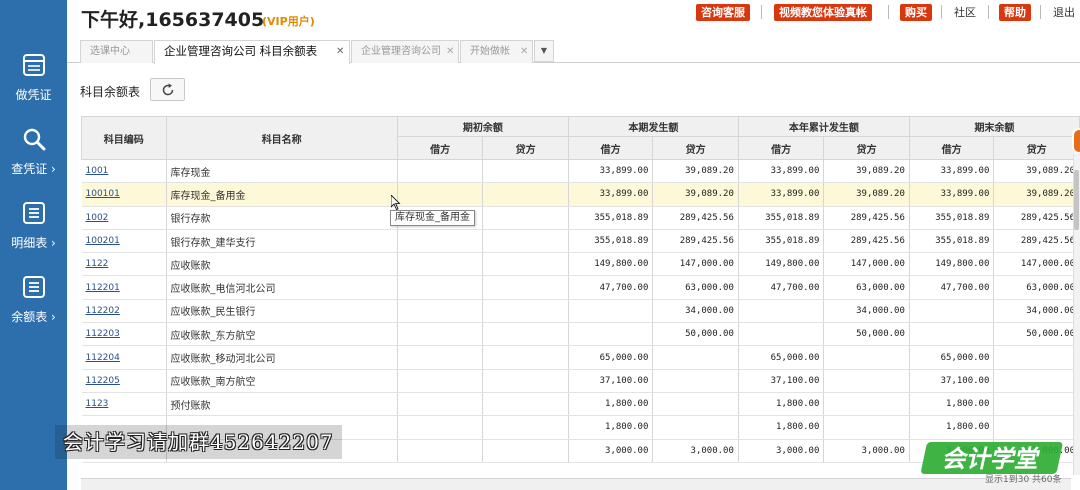  What do you see at coordinates (888, 12) in the screenshot?
I see `header-divider` at bounding box center [888, 12].